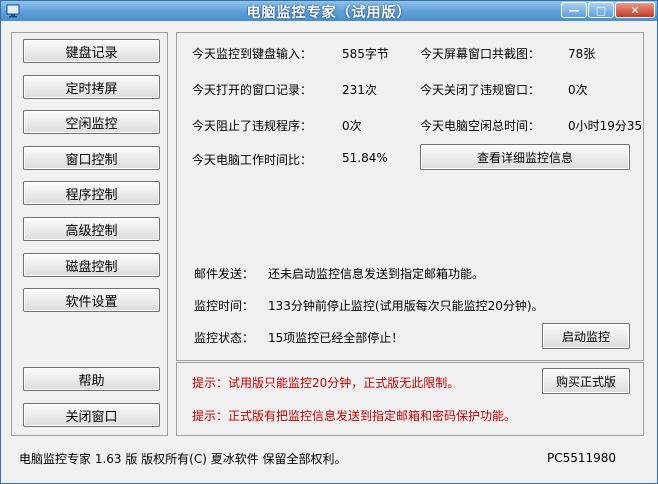 The height and width of the screenshot is (484, 658). Describe the element at coordinates (376, 274) in the screenshot. I see `mail-value: 还未启动监控信息发送到指定邮箱功能。` at that location.